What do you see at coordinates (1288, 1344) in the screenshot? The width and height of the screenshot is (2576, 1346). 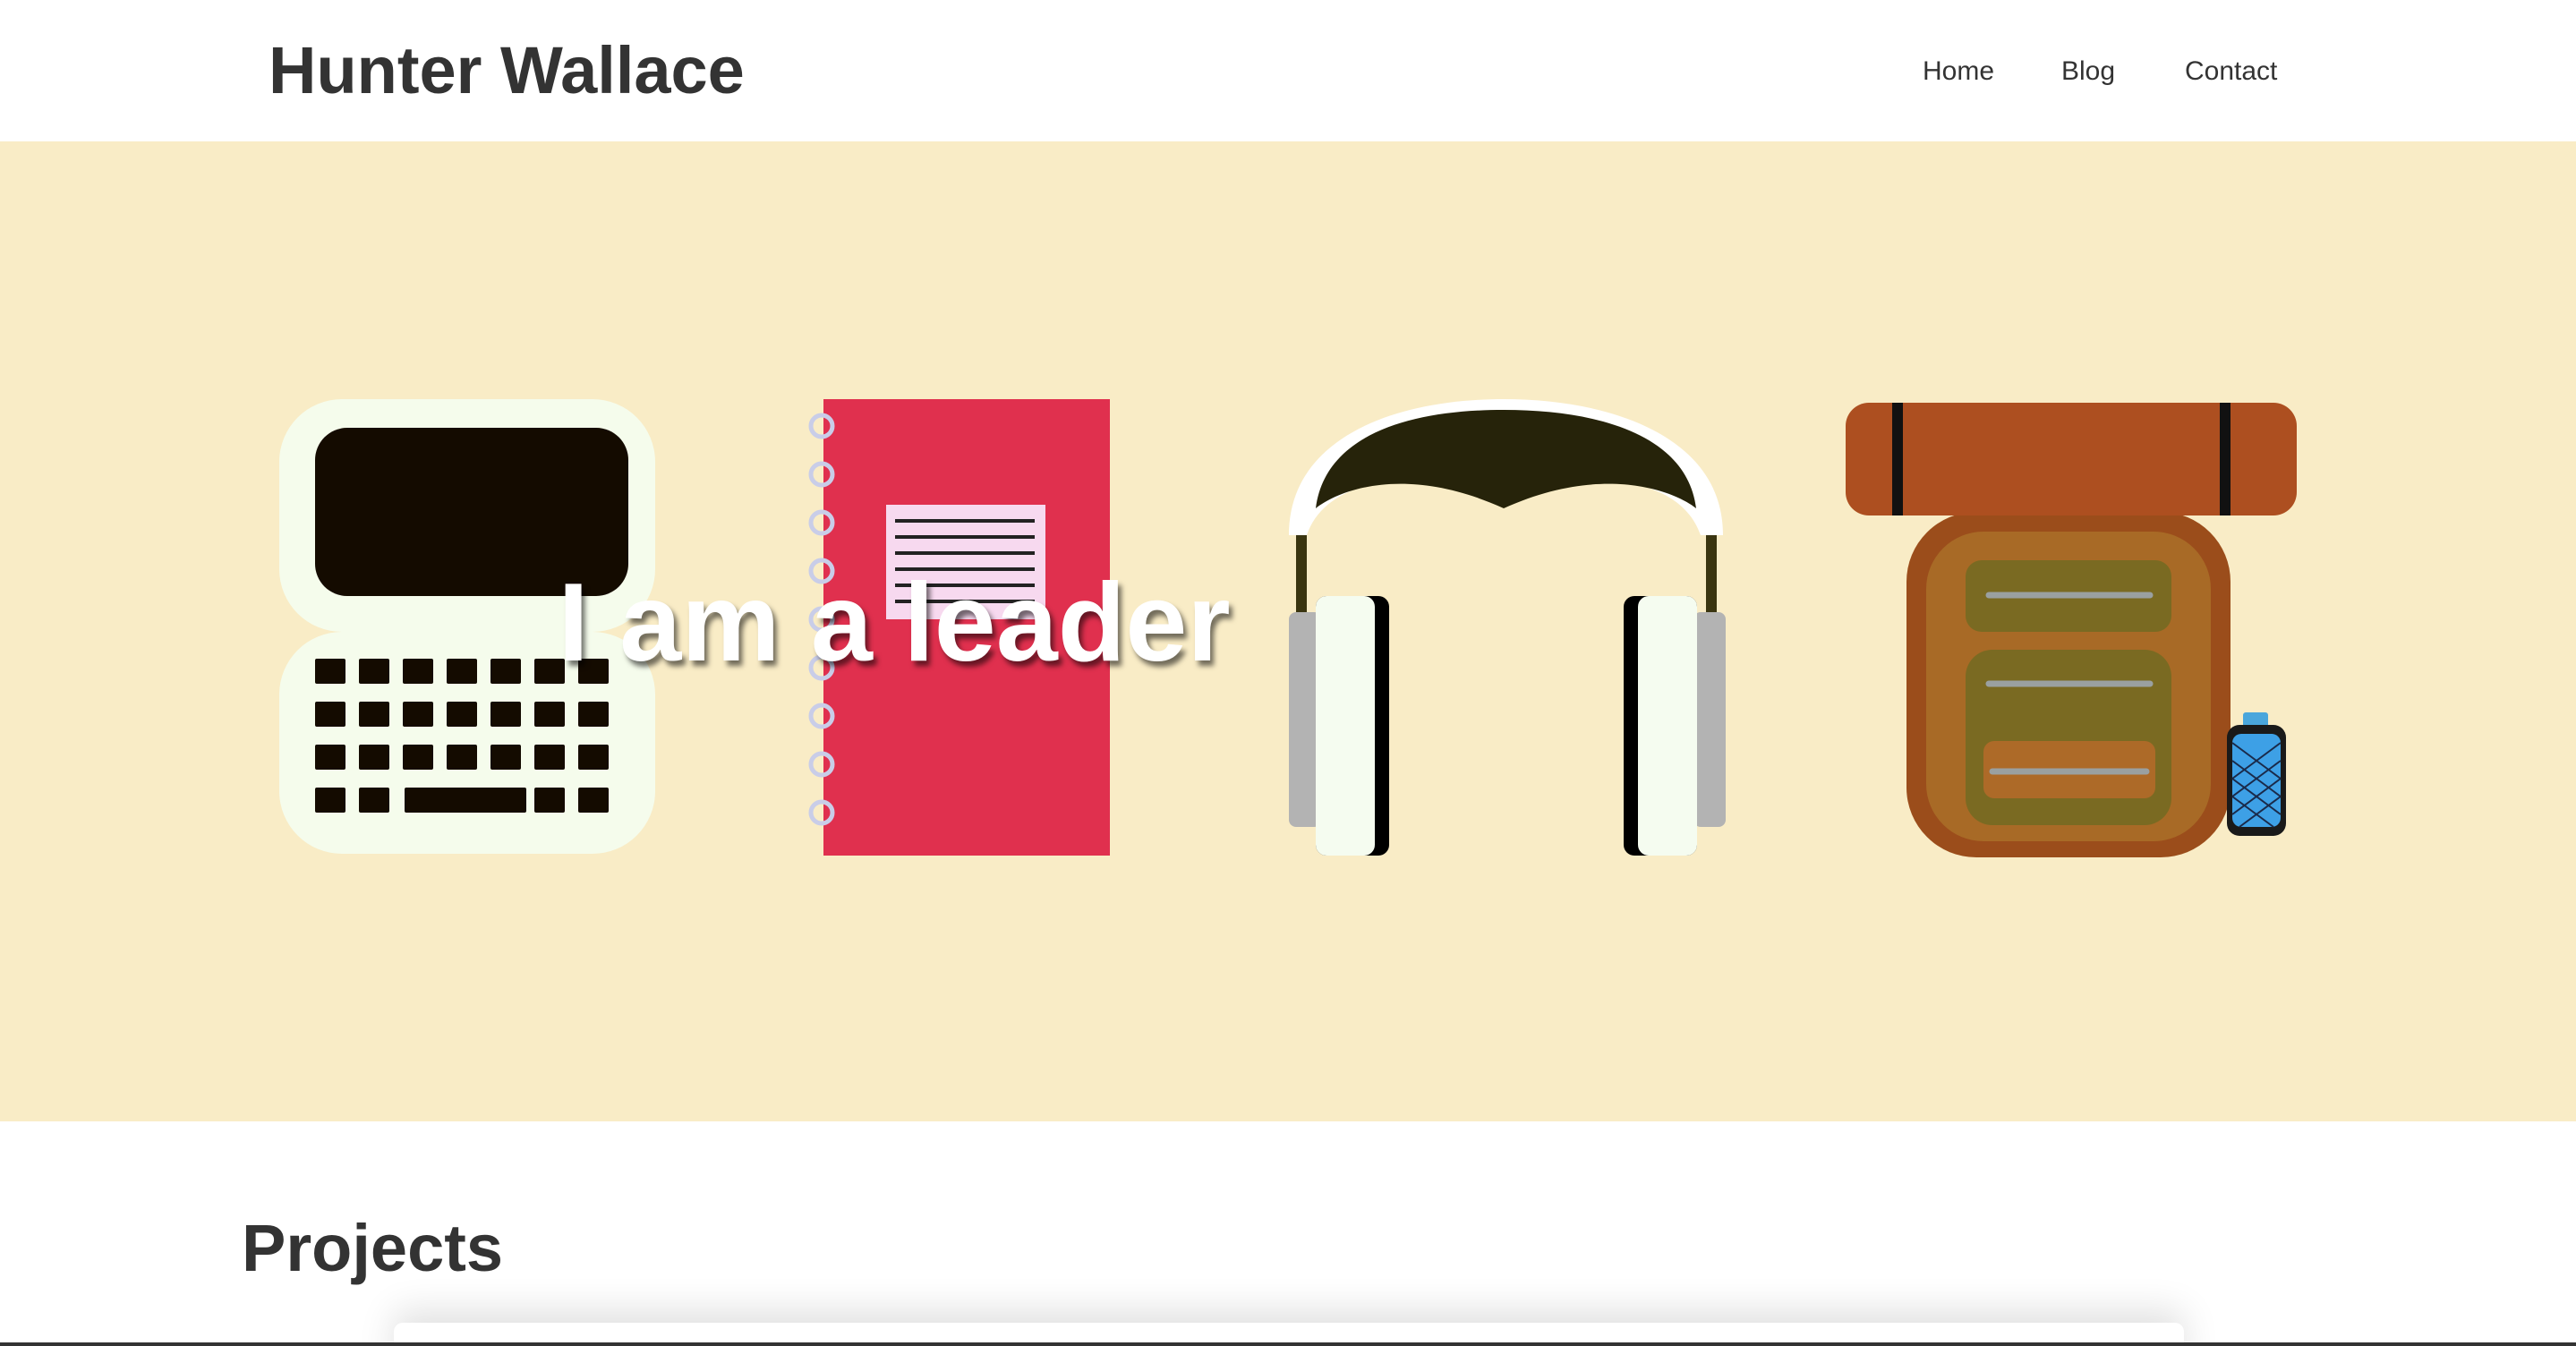 I see `window-bottom-edge` at bounding box center [1288, 1344].